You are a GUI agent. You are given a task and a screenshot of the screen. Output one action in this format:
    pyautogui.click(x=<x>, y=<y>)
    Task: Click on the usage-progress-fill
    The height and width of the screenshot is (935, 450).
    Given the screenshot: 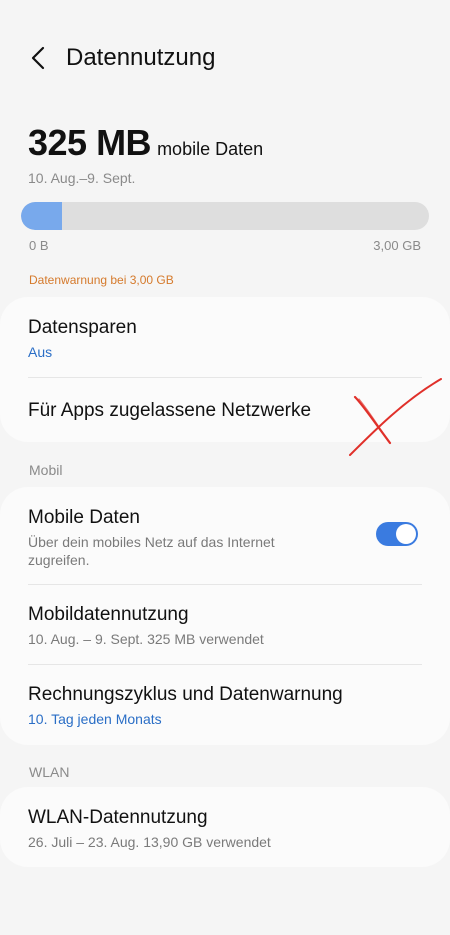 What is the action you would take?
    pyautogui.click(x=41, y=216)
    